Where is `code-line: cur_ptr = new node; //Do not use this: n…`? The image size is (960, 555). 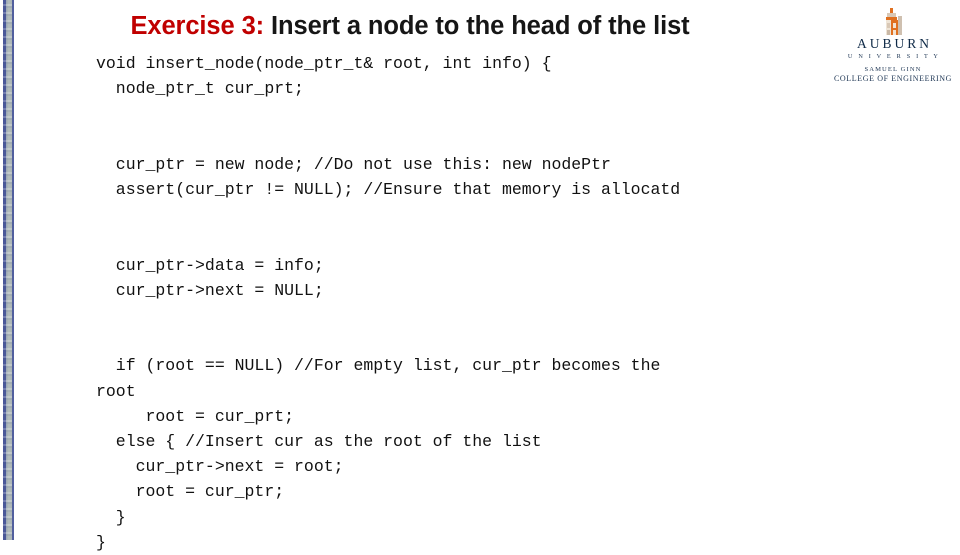
code-line: cur_ptr = new node; //Do not use this: n… is located at coordinates (353, 164).